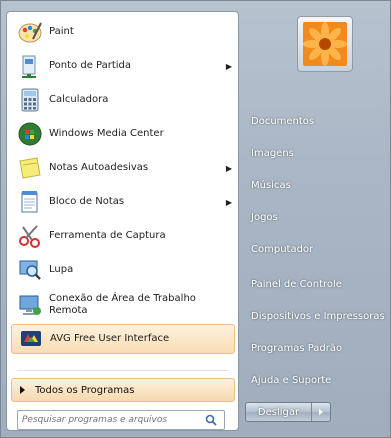 The height and width of the screenshot is (438, 391). Describe the element at coordinates (31, 339) in the screenshot. I see `avg-icon` at that location.